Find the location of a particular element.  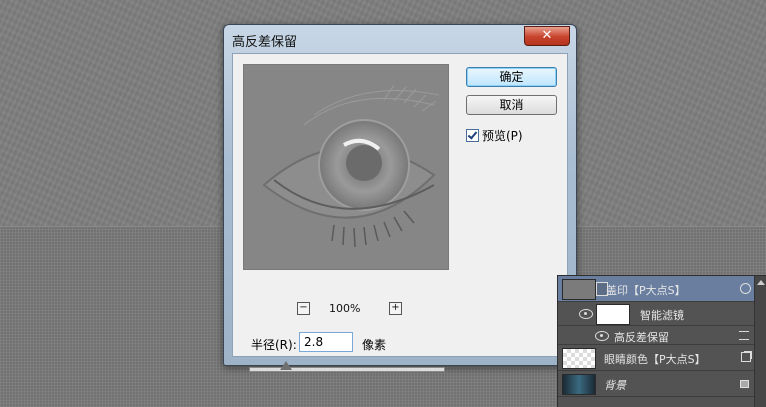

copy-icon is located at coordinates (746, 357).